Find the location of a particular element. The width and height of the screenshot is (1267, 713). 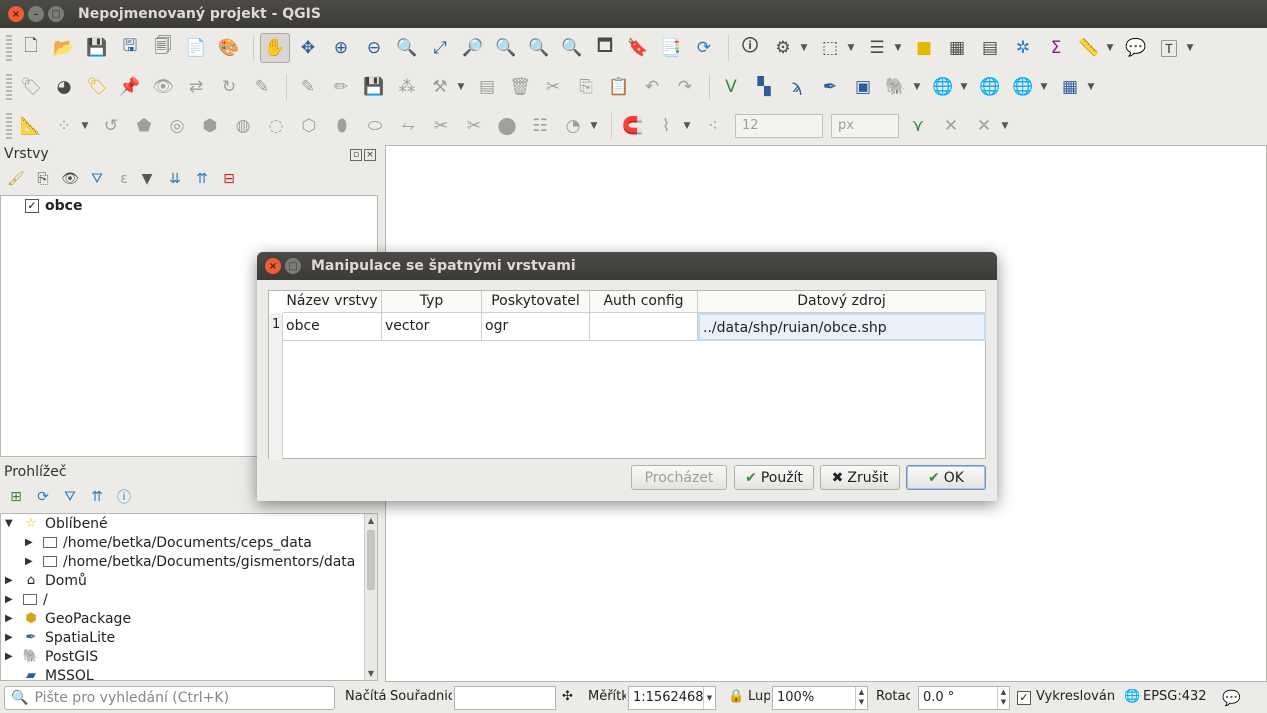

current-edits-icon: ✎ is located at coordinates (308, 87).